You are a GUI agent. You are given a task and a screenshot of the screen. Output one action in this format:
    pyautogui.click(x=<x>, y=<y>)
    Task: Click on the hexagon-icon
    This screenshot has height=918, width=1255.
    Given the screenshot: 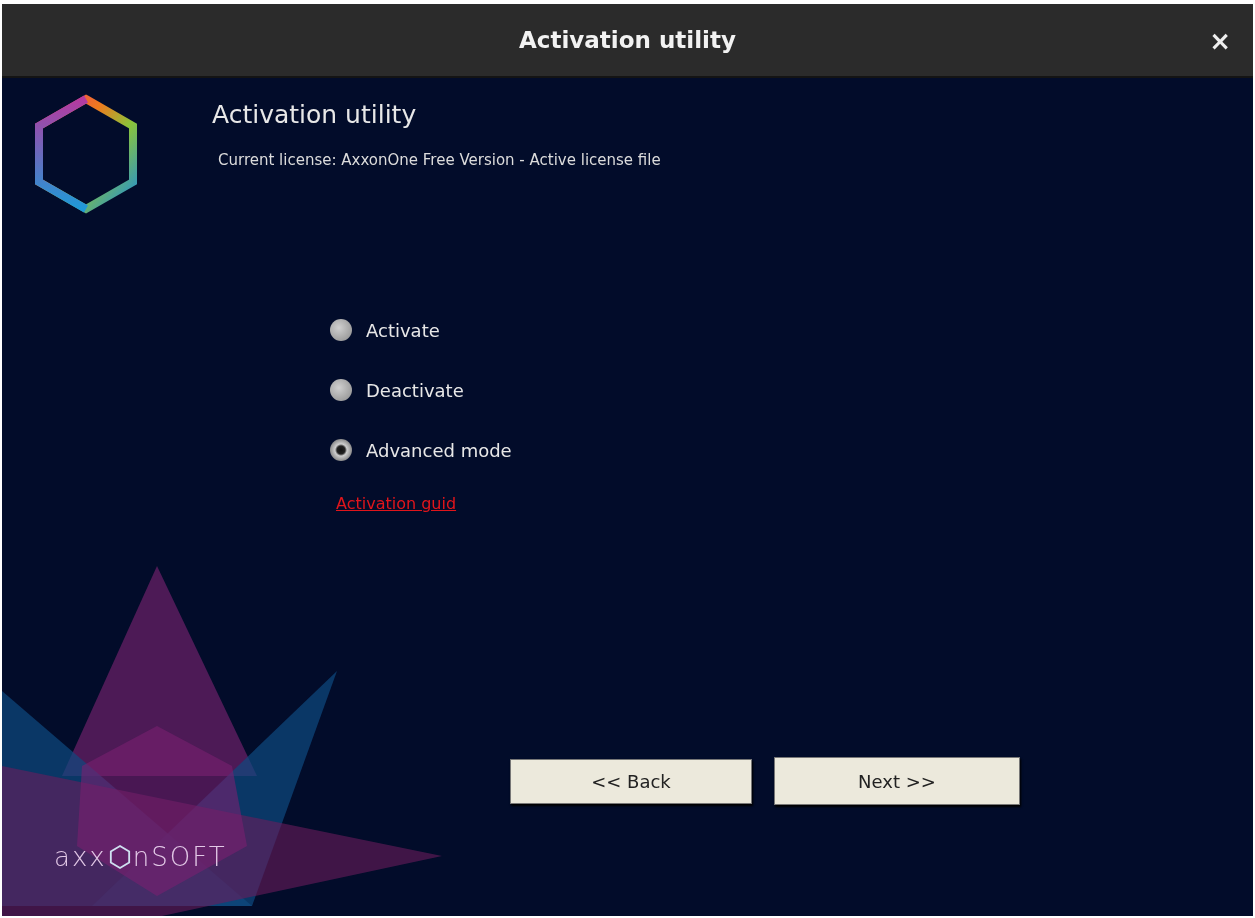 What is the action you would take?
    pyautogui.click(x=119, y=857)
    